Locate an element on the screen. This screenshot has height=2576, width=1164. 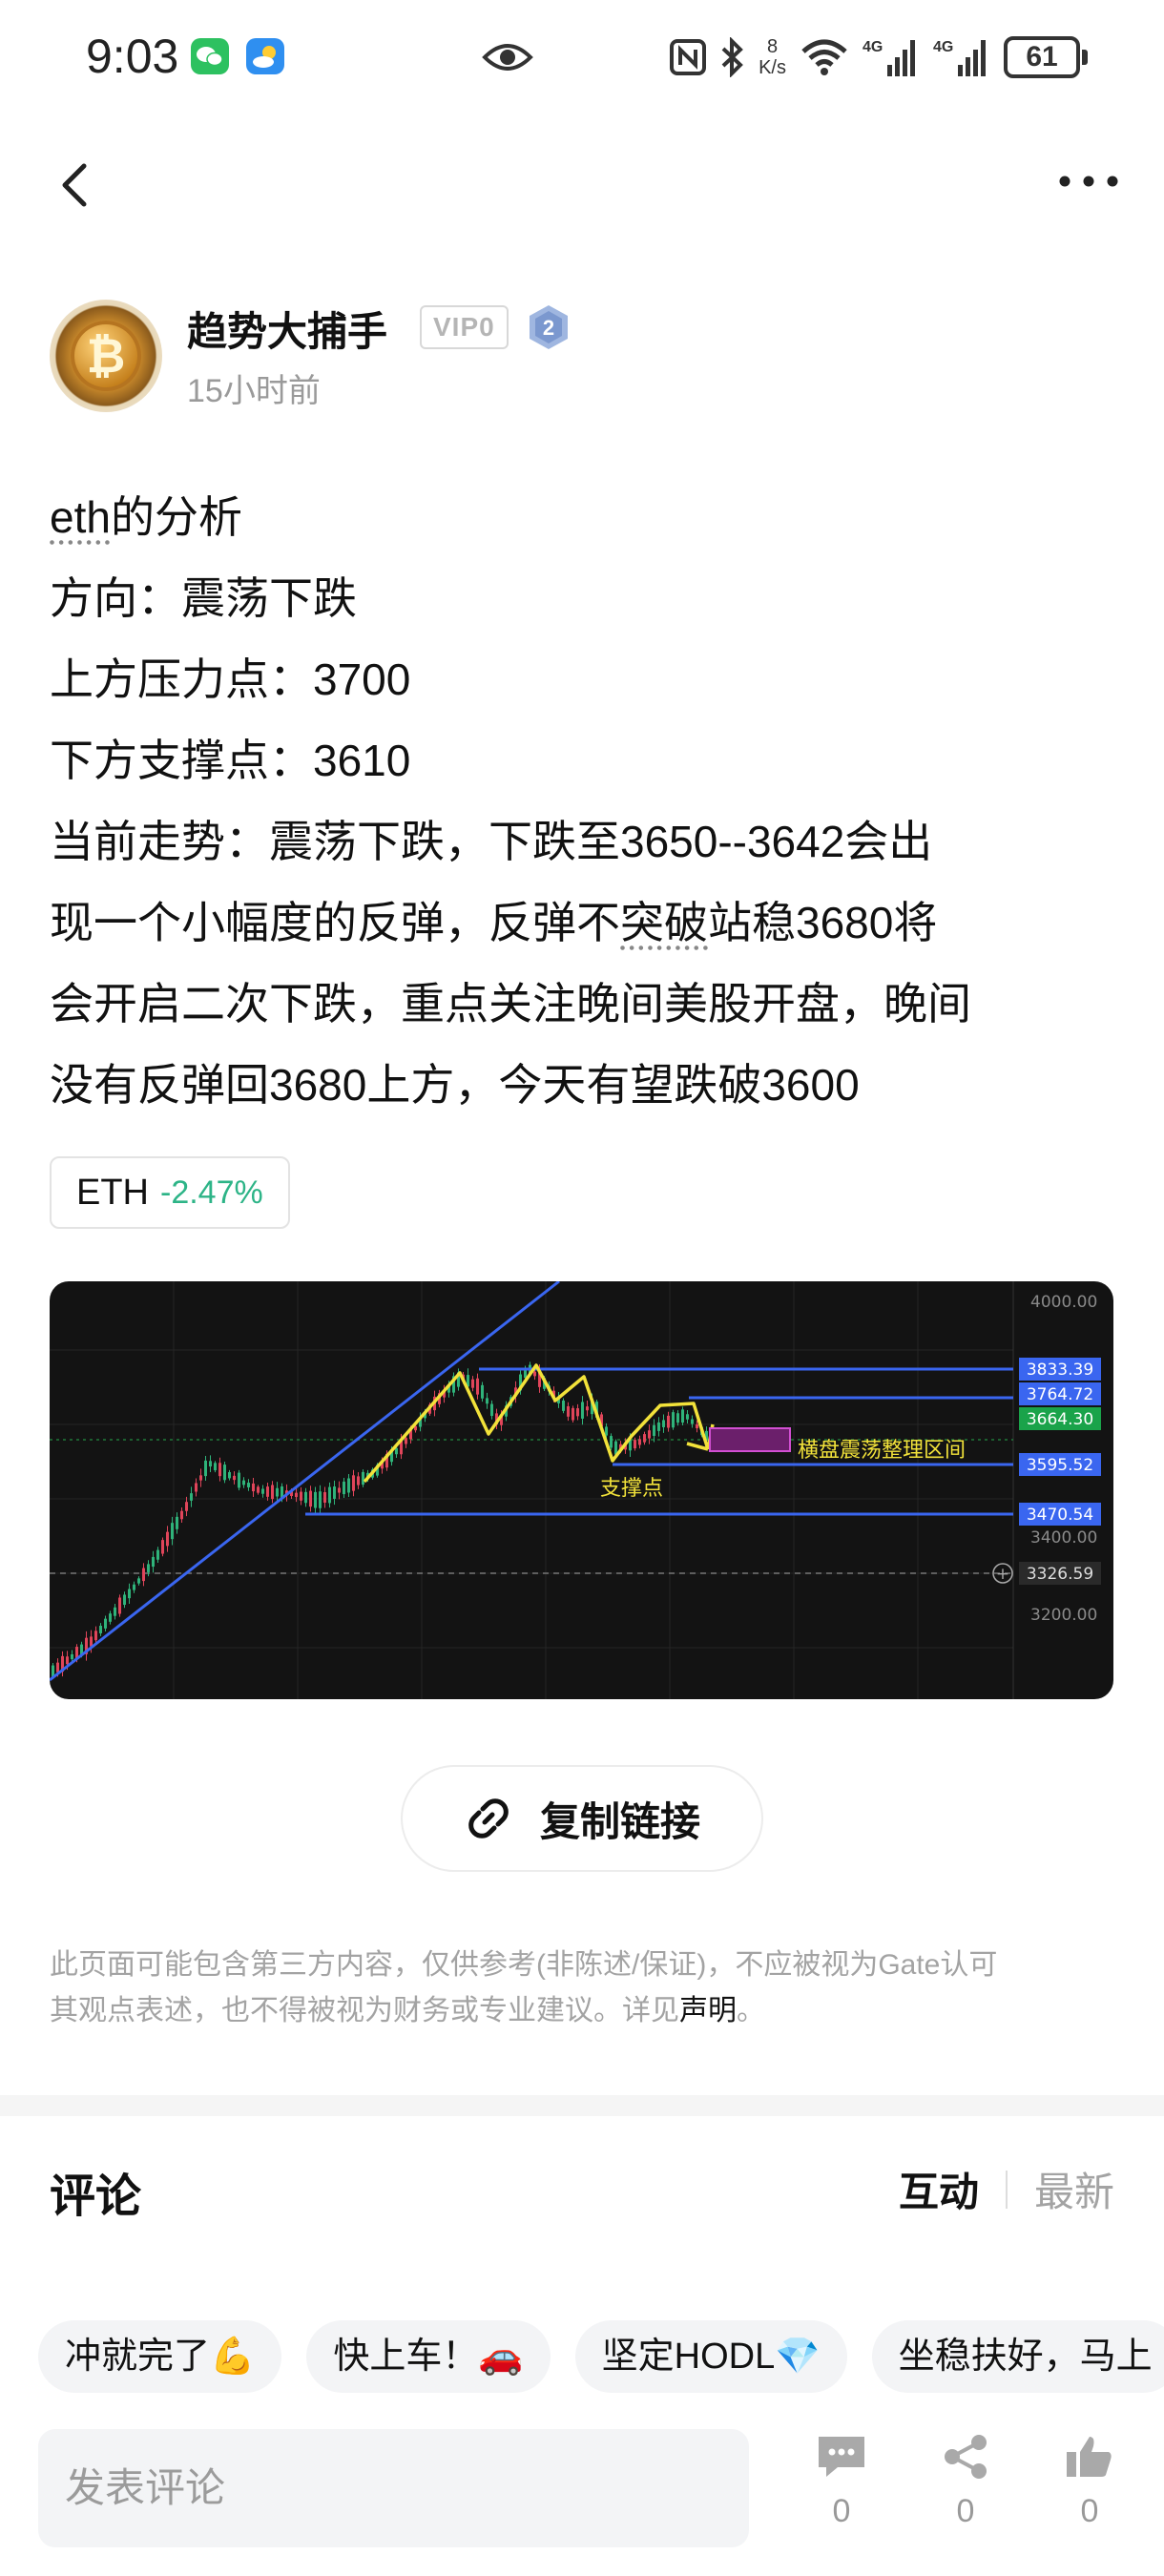
post-line: 方向：震荡下跌 is located at coordinates (203, 598).